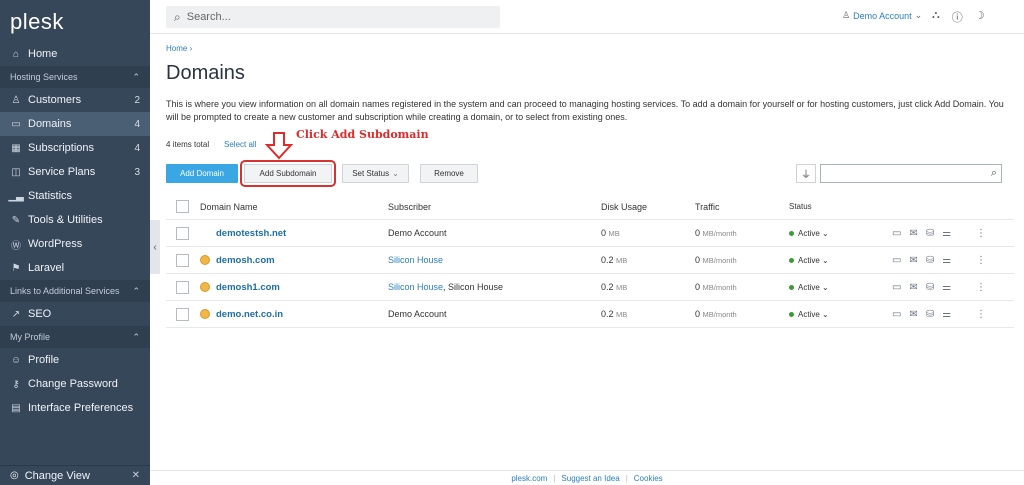 The image size is (1024, 485). What do you see at coordinates (202, 173) in the screenshot?
I see `add-domain-button: Add Domain` at bounding box center [202, 173].